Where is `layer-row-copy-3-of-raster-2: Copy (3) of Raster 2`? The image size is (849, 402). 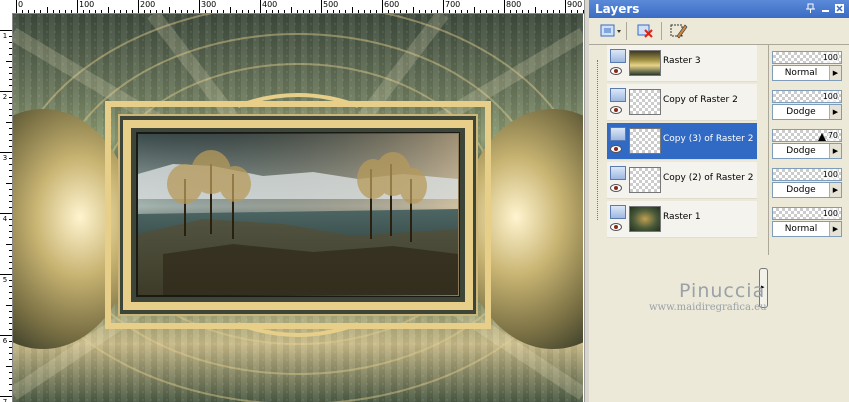
layer-row-copy-3-of-raster-2: Copy (3) of Raster 2 is located at coordinates (682, 141).